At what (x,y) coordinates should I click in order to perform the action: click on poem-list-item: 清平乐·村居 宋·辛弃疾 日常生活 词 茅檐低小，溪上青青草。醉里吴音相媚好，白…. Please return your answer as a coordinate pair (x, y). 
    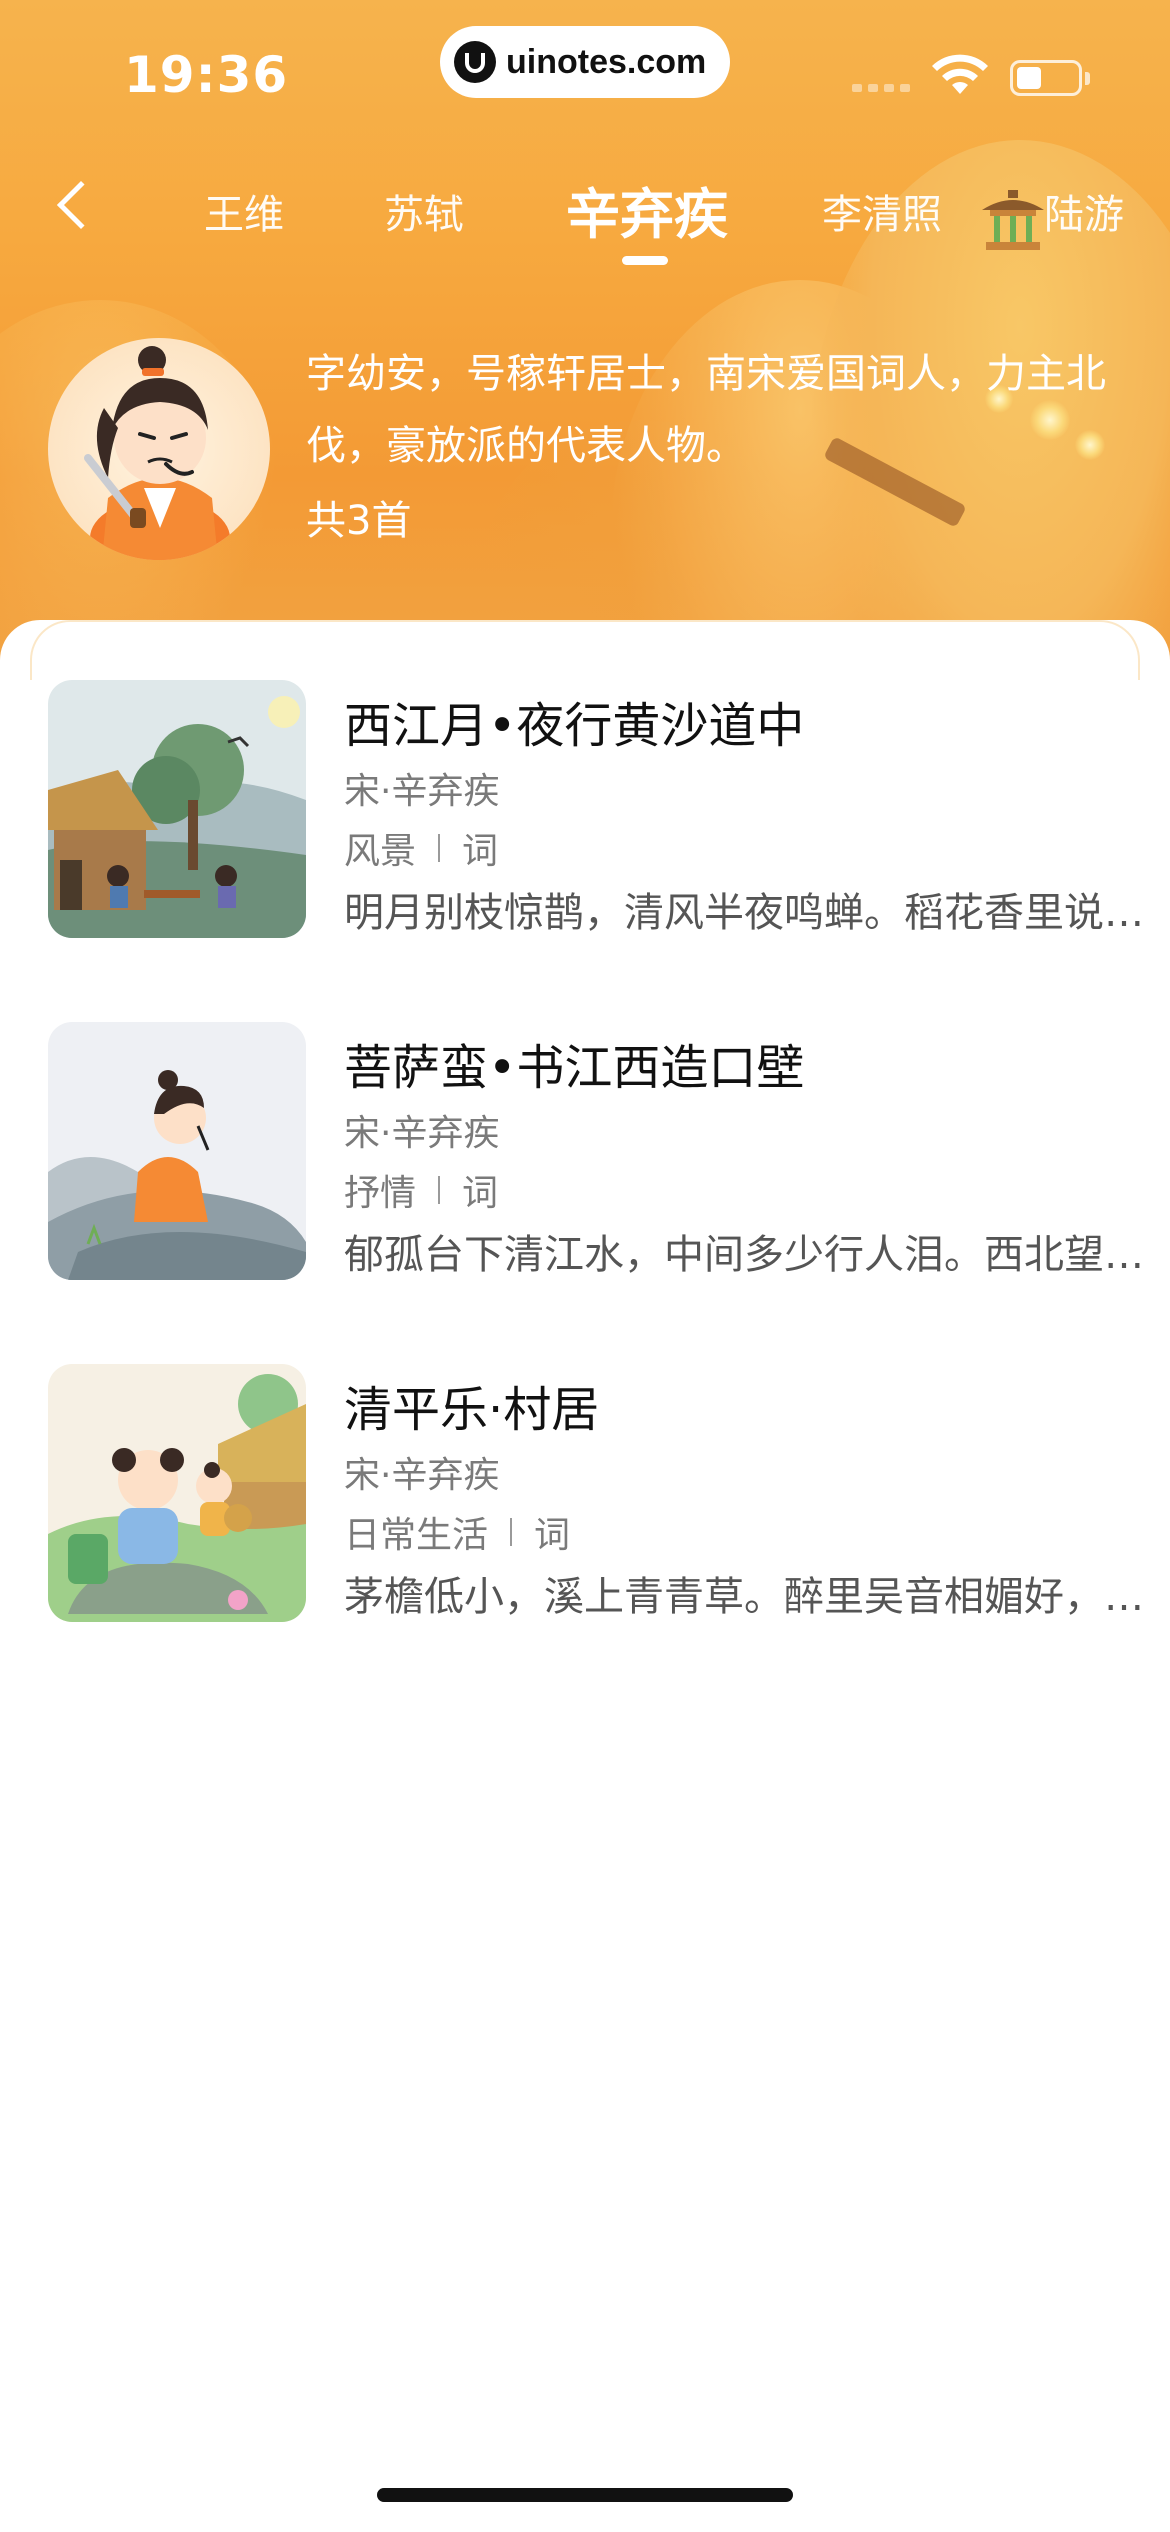
    Looking at the image, I should click on (596, 1494).